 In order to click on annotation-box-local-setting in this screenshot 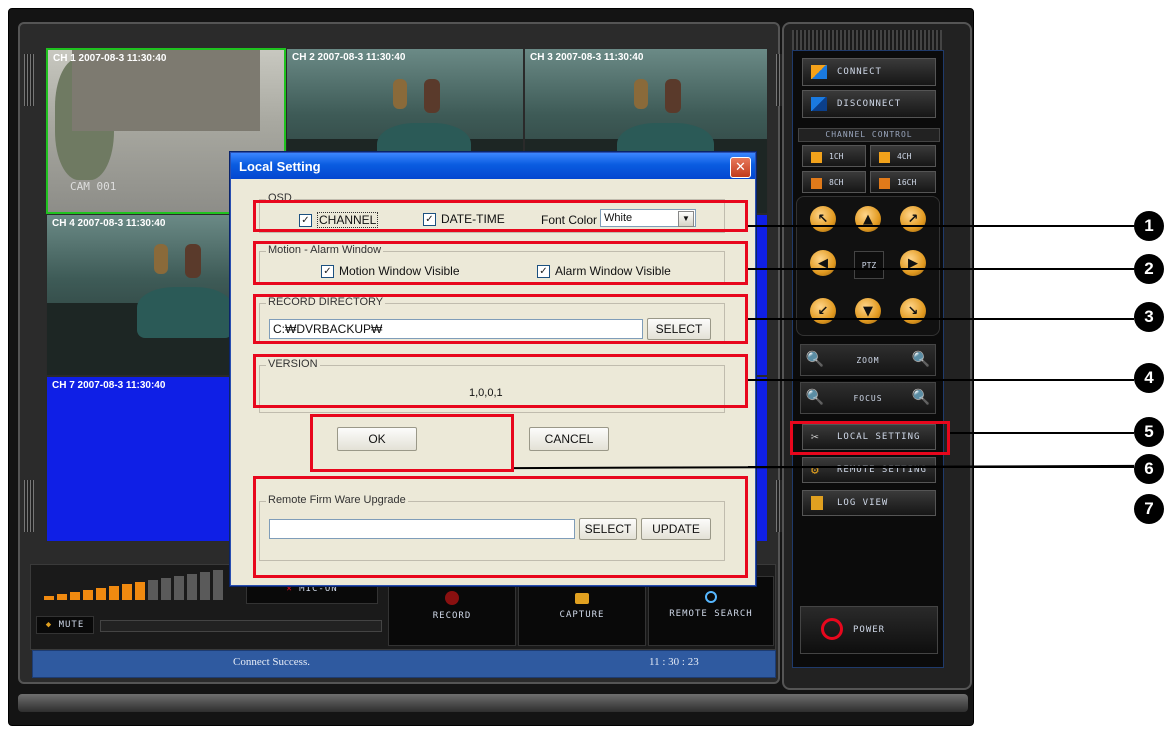, I will do `click(870, 438)`.